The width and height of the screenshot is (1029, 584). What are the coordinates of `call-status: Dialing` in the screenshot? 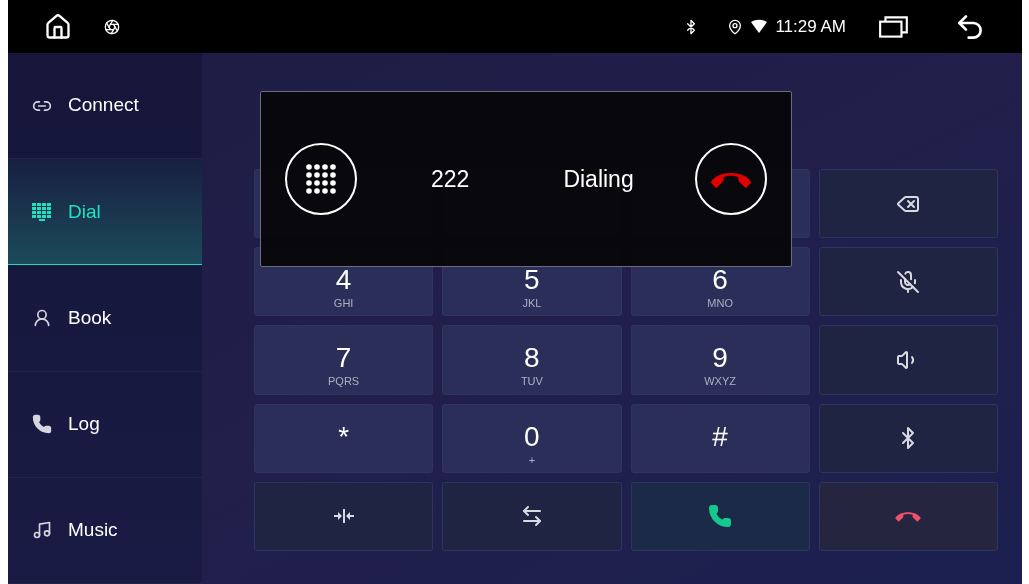 It's located at (598, 179).